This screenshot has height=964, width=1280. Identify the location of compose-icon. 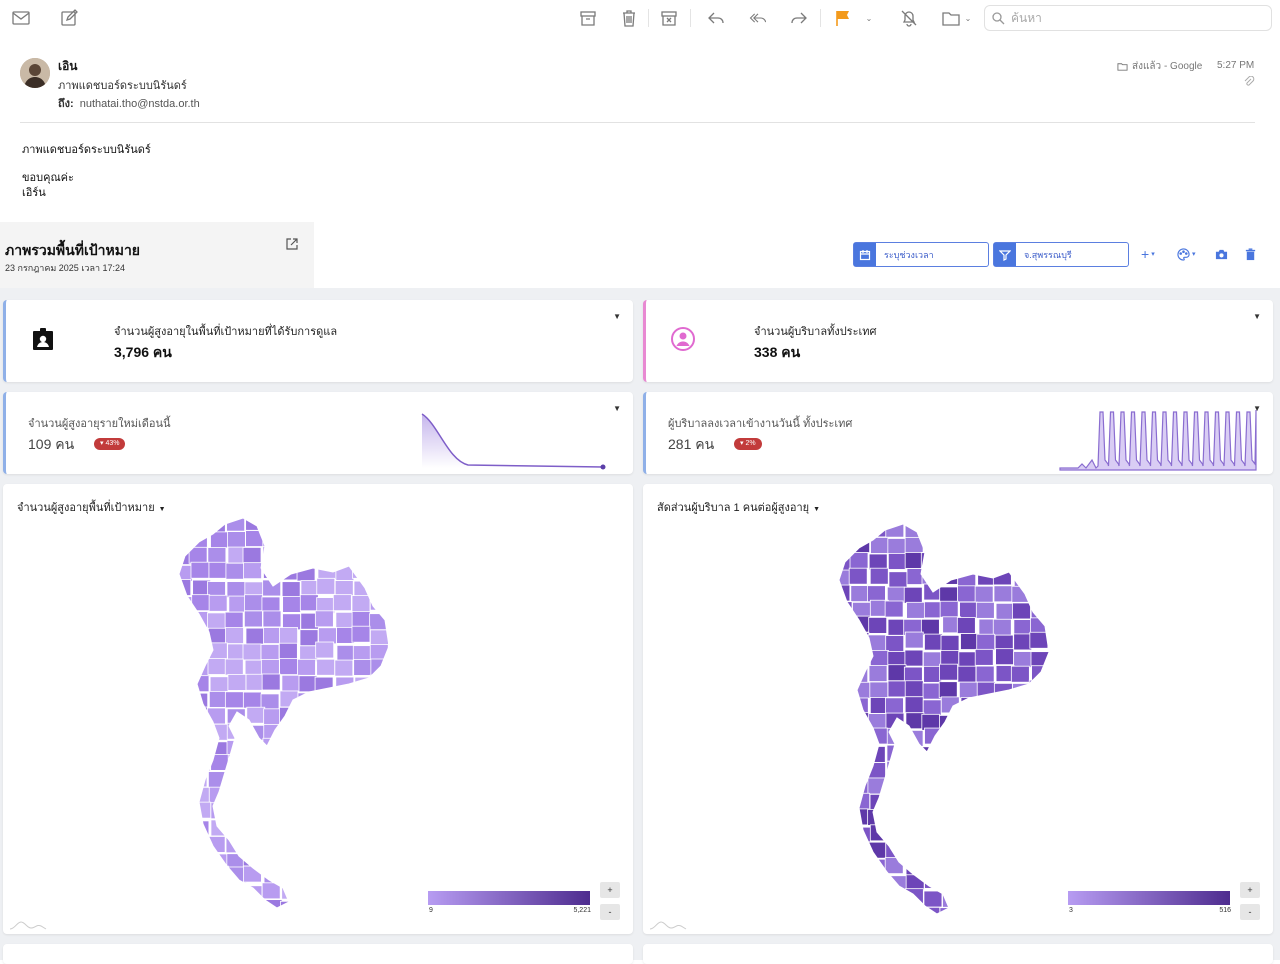
(69, 18).